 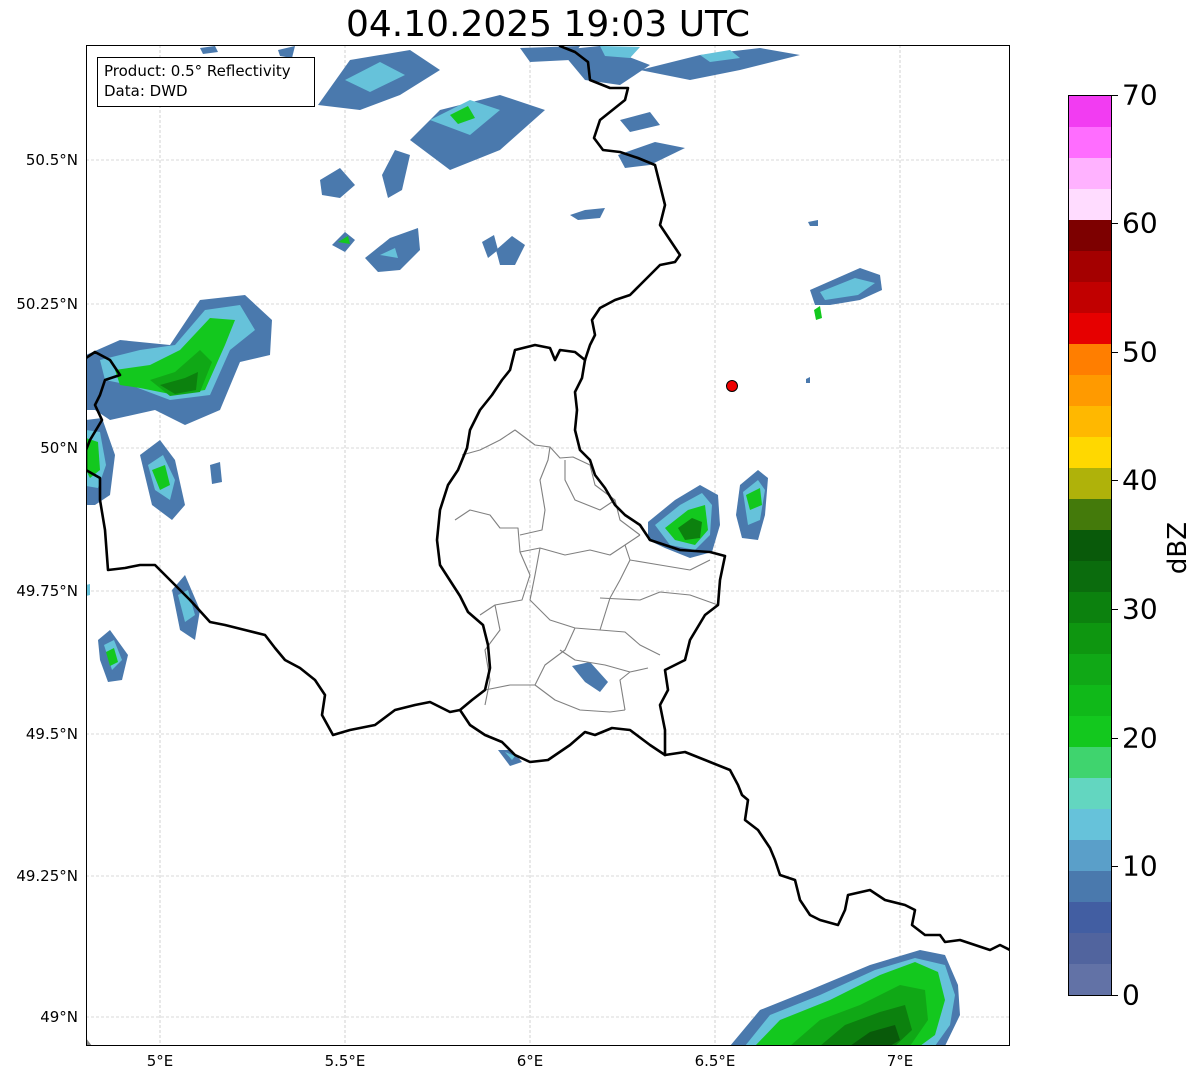 What do you see at coordinates (160, 1061) in the screenshot?
I see `lon-tick-label: 5°E` at bounding box center [160, 1061].